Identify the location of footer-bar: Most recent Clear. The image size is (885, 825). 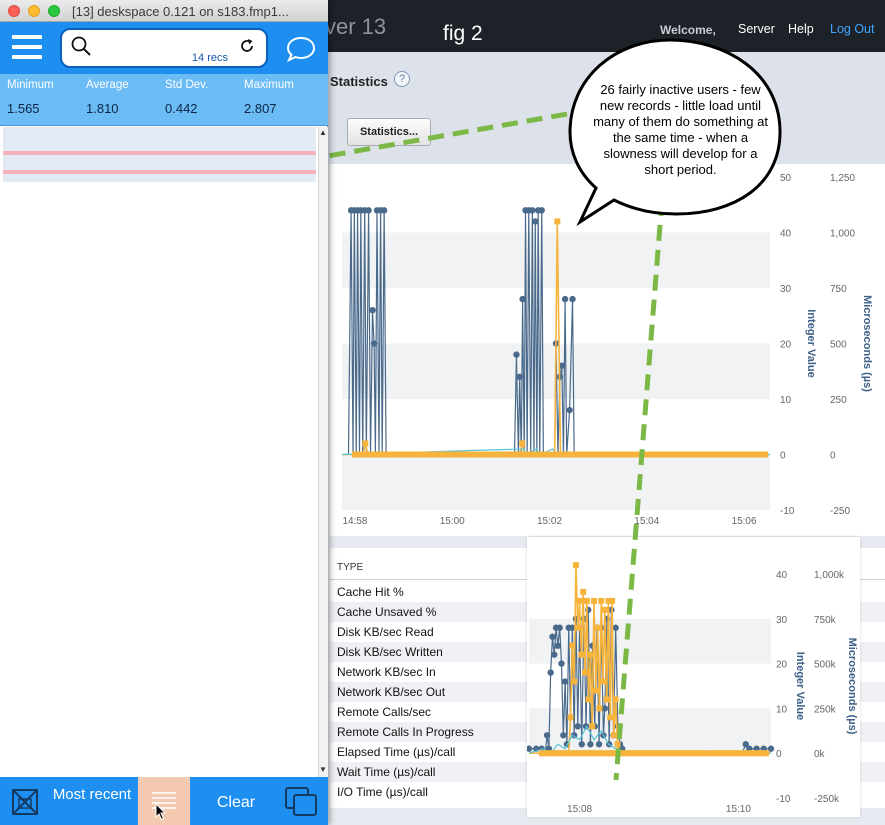
(164, 801).